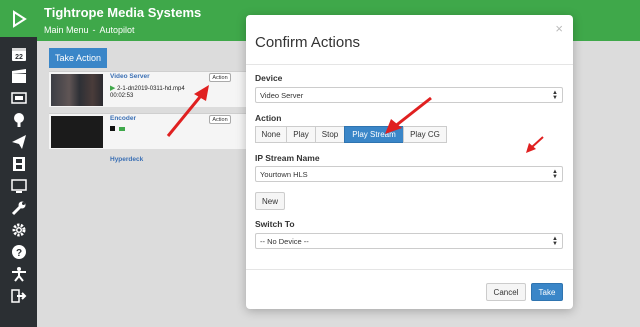 The width and height of the screenshot is (640, 327). I want to click on switch-to-select-value: -- No Device --, so click(284, 241).